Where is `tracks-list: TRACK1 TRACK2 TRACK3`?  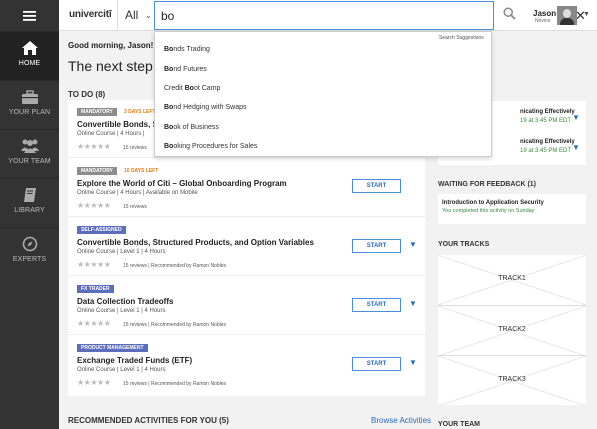 tracks-list: TRACK1 TRACK2 TRACK3 is located at coordinates (512, 330).